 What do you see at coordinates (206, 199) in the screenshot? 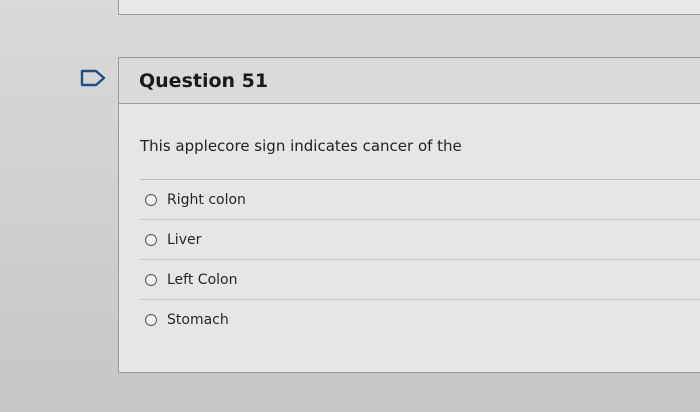
I see `answer-label: Right colon` at bounding box center [206, 199].